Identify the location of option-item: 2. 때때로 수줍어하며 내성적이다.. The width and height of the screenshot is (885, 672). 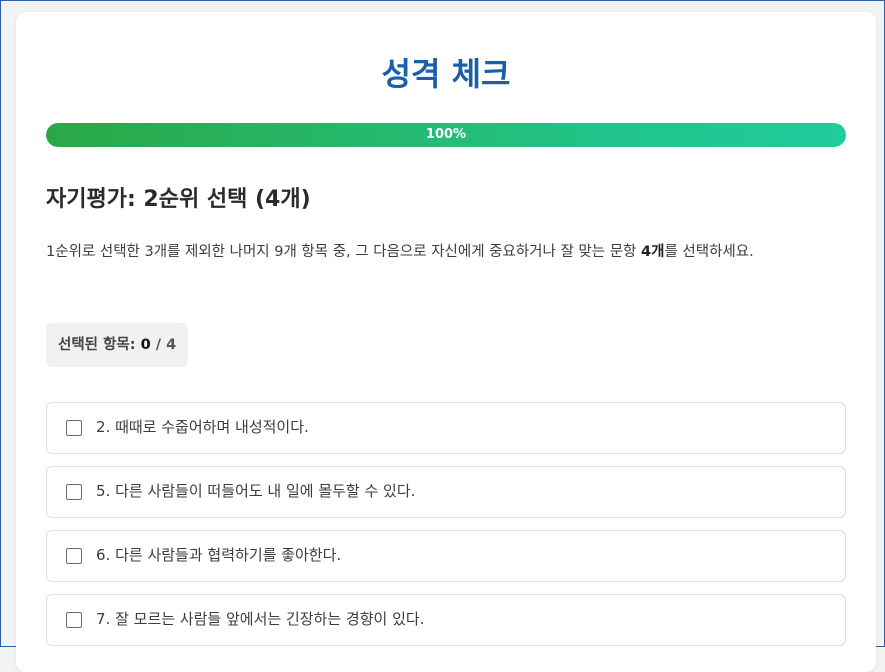
(446, 428).